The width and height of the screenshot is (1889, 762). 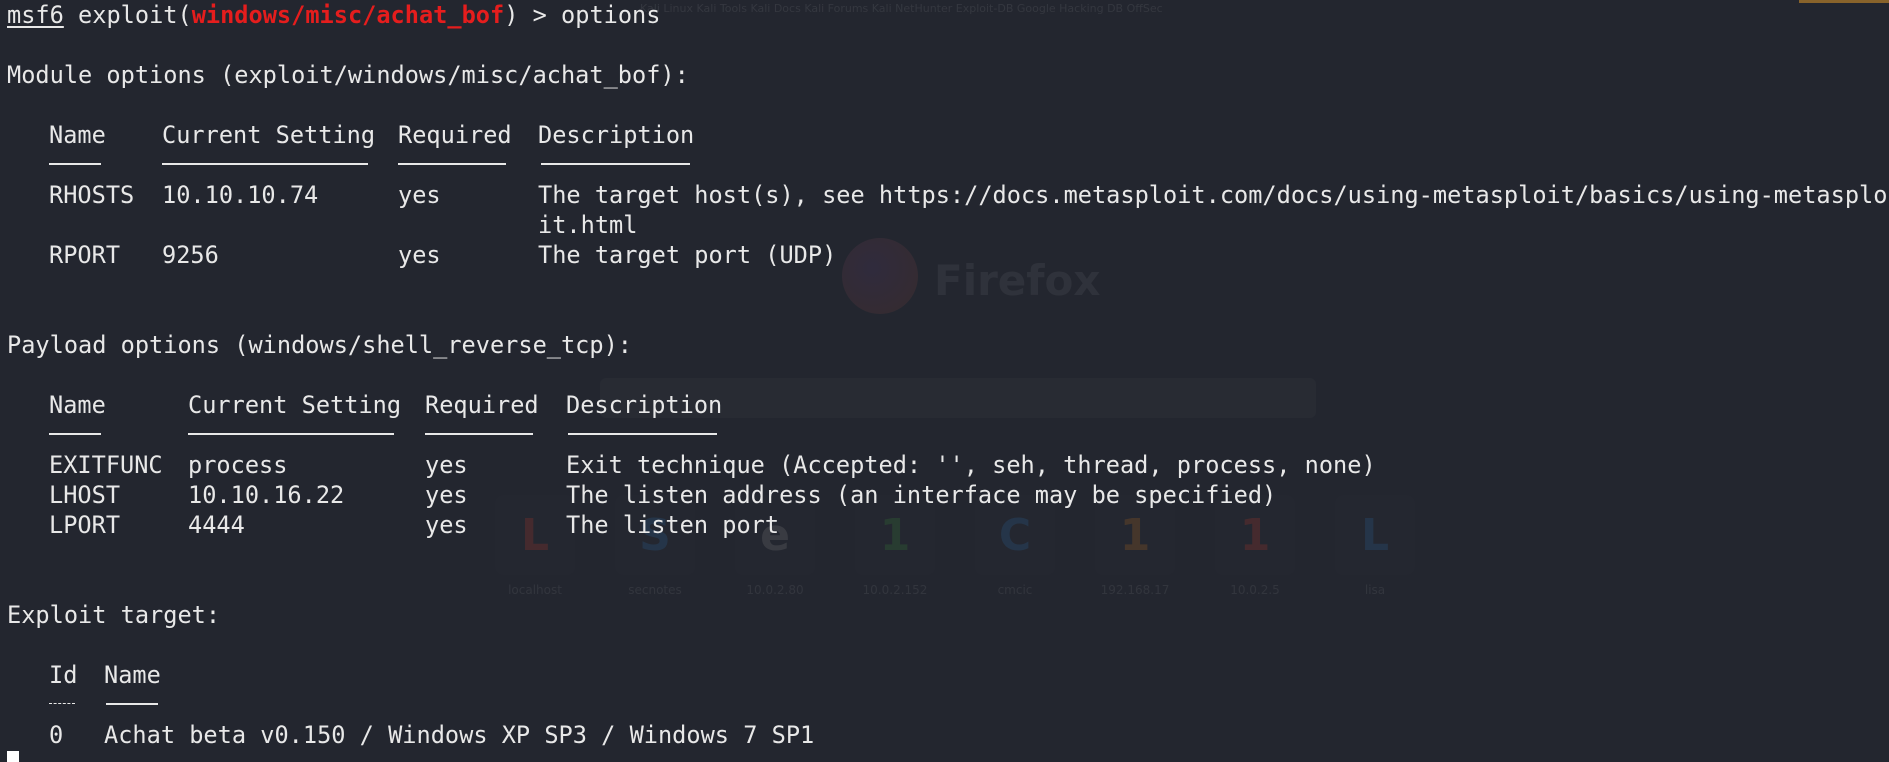 I want to click on payload-row-lport-setting: 4444, so click(x=216, y=525).